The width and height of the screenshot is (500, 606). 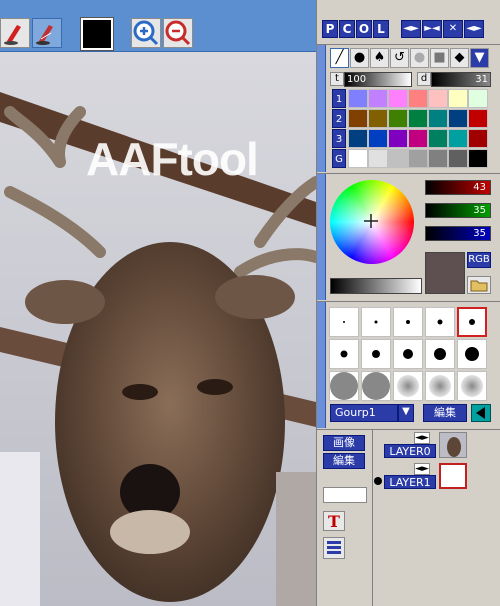 I want to click on palette-row-tag: 3, so click(x=339, y=138).